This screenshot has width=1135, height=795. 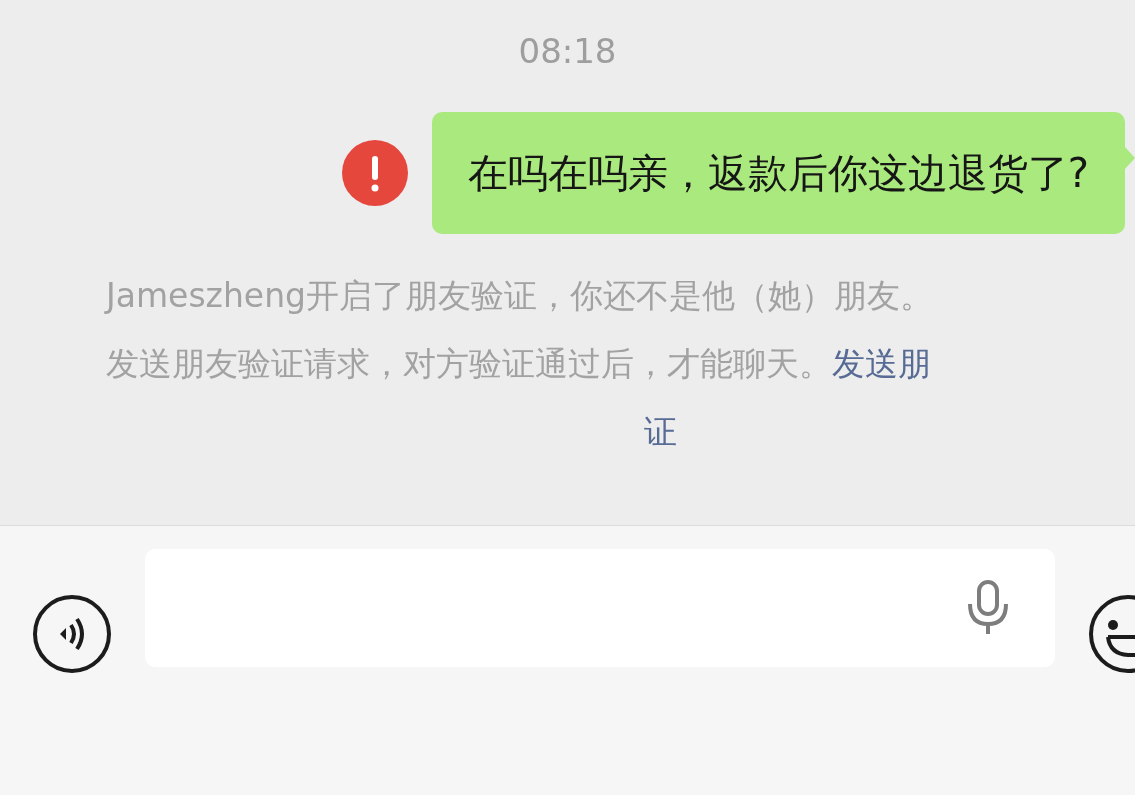 I want to click on message-bubble: 在吗在吗亲，返款后你这边退货了?, so click(x=778, y=173).